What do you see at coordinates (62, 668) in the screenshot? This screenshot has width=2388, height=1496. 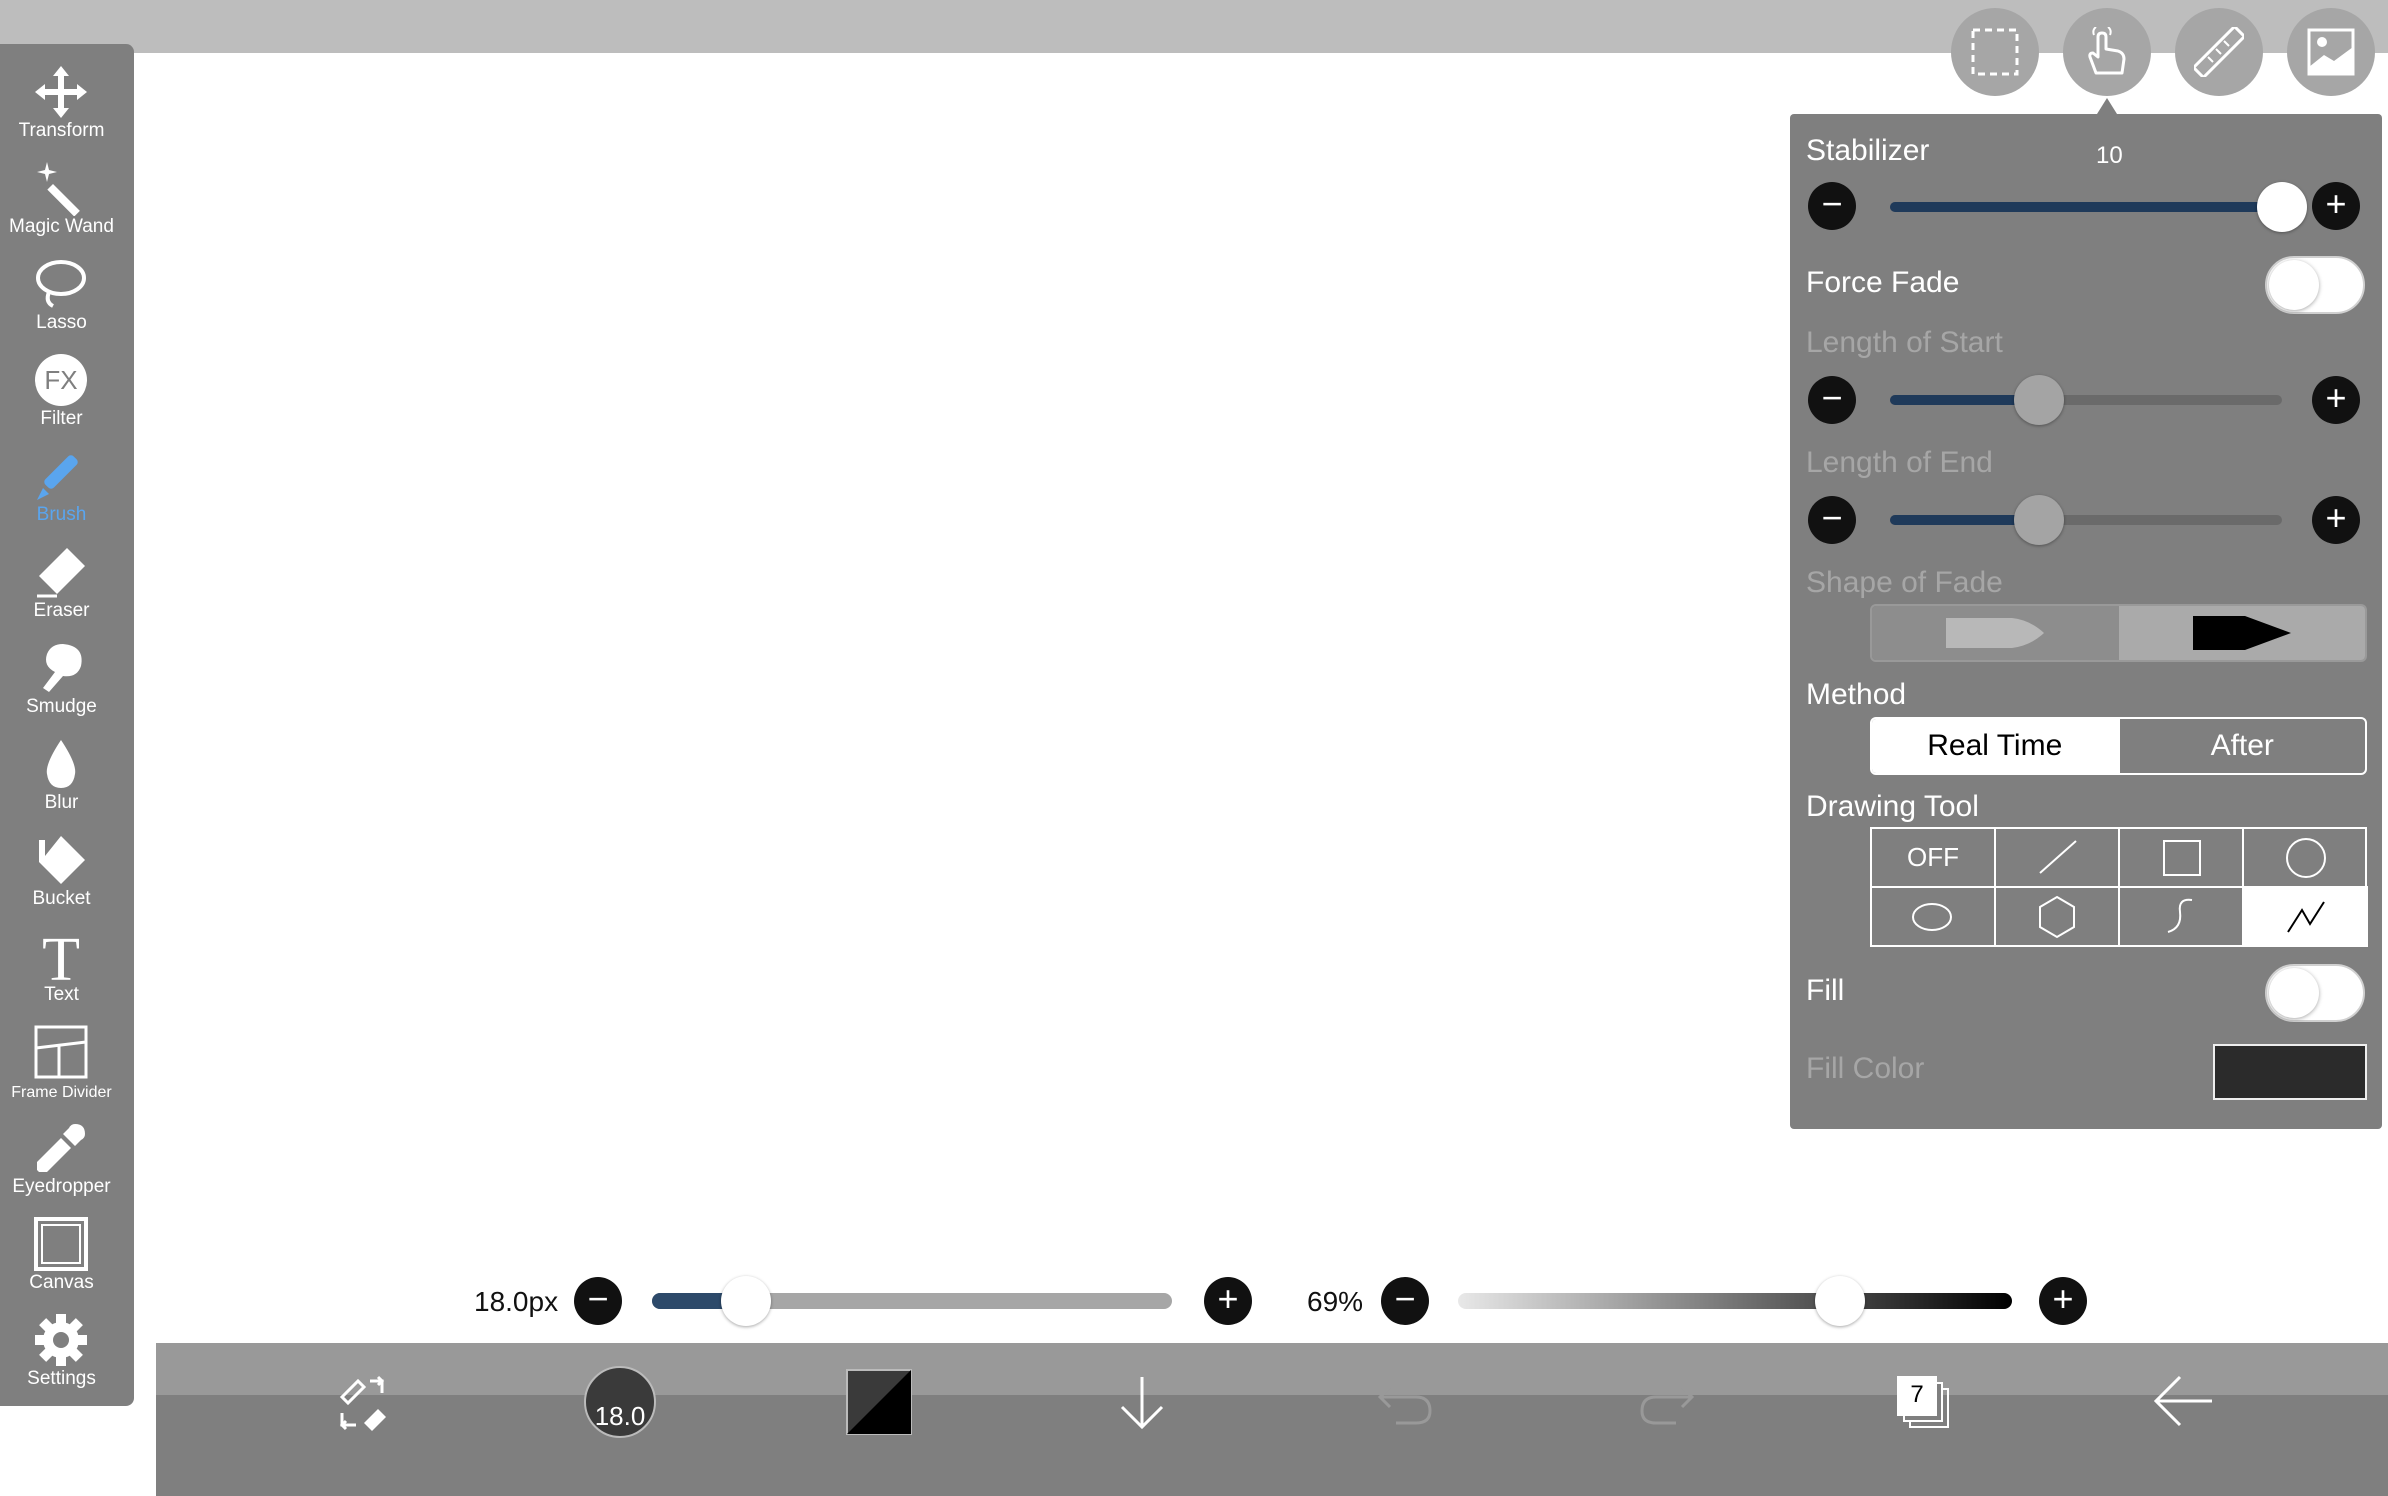 I see `smudge-icon` at bounding box center [62, 668].